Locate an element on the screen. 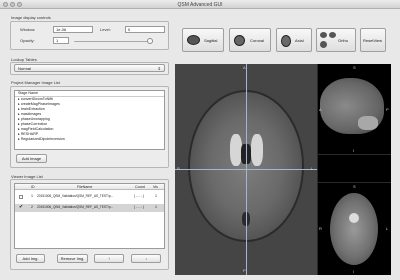  opacity-input: 1 is located at coordinates (61, 40).